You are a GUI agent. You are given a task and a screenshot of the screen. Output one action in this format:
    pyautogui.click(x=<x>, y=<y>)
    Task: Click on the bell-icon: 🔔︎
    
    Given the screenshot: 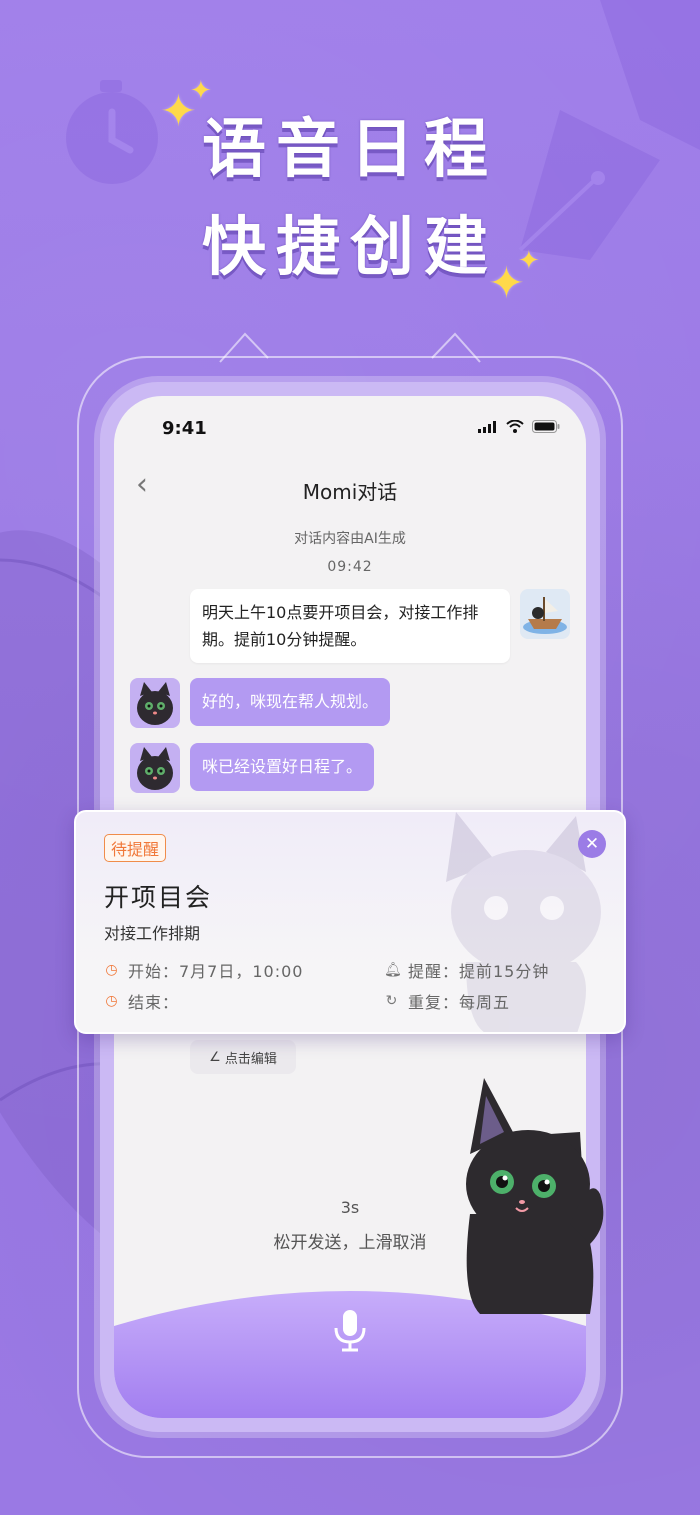 What is the action you would take?
    pyautogui.click(x=393, y=970)
    